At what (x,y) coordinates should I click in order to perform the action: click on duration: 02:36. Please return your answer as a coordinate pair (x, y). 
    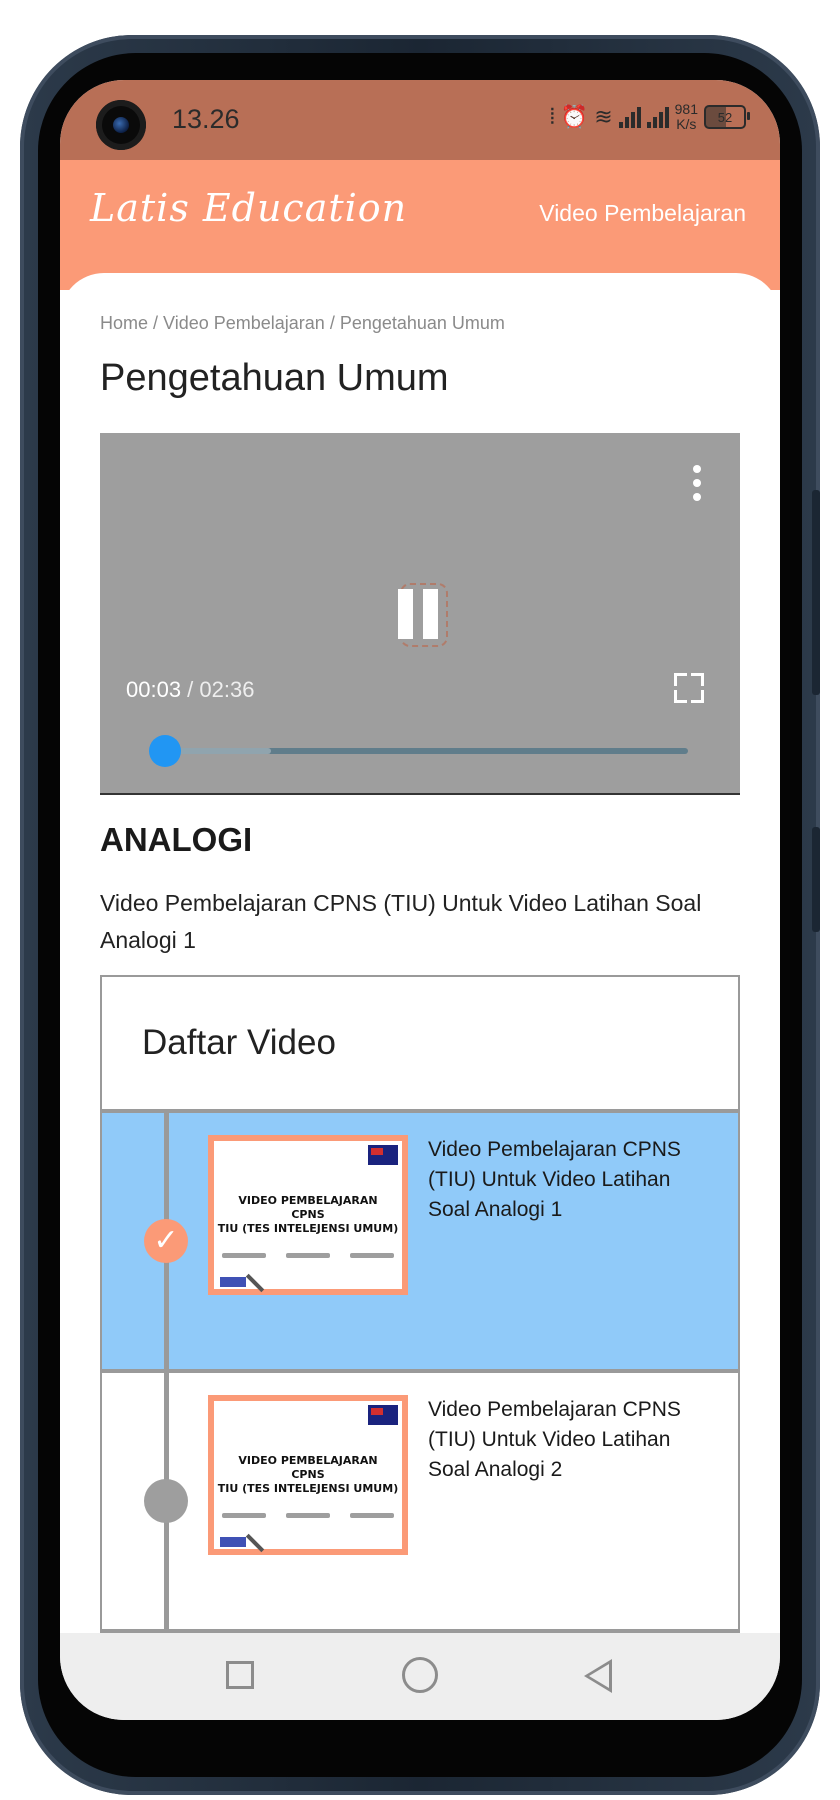
    Looking at the image, I should click on (227, 689).